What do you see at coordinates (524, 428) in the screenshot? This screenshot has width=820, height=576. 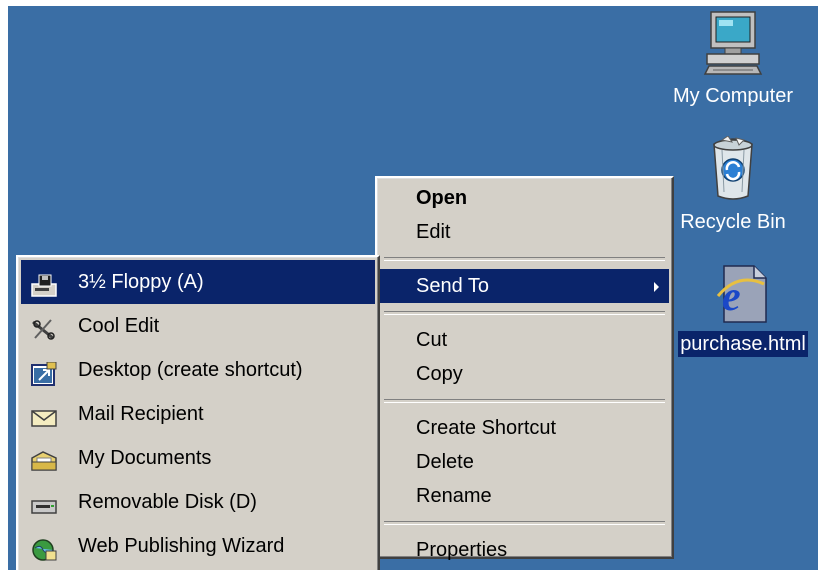 I see `menu-item-create-shortcut: Create Shortcut` at bounding box center [524, 428].